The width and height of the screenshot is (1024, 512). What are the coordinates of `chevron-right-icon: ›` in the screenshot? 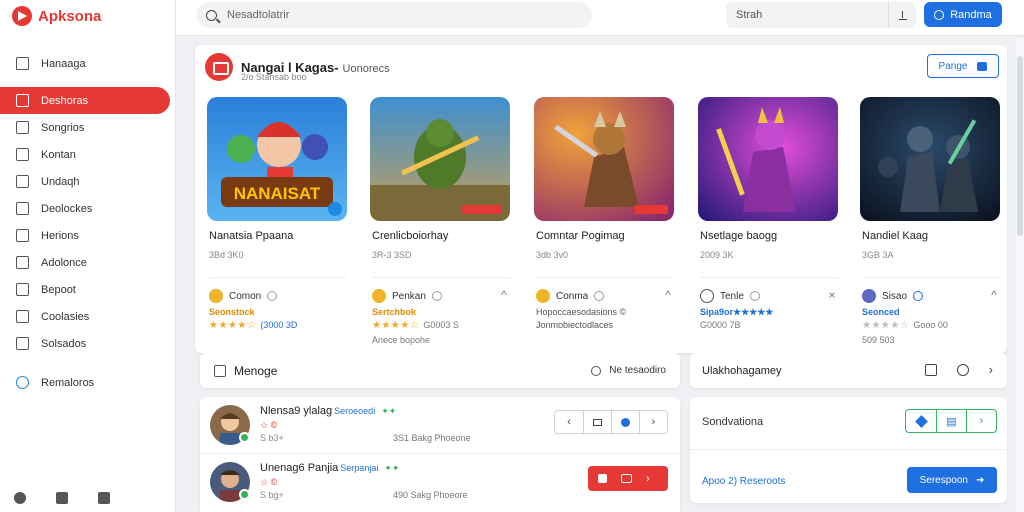 It's located at (991, 369).